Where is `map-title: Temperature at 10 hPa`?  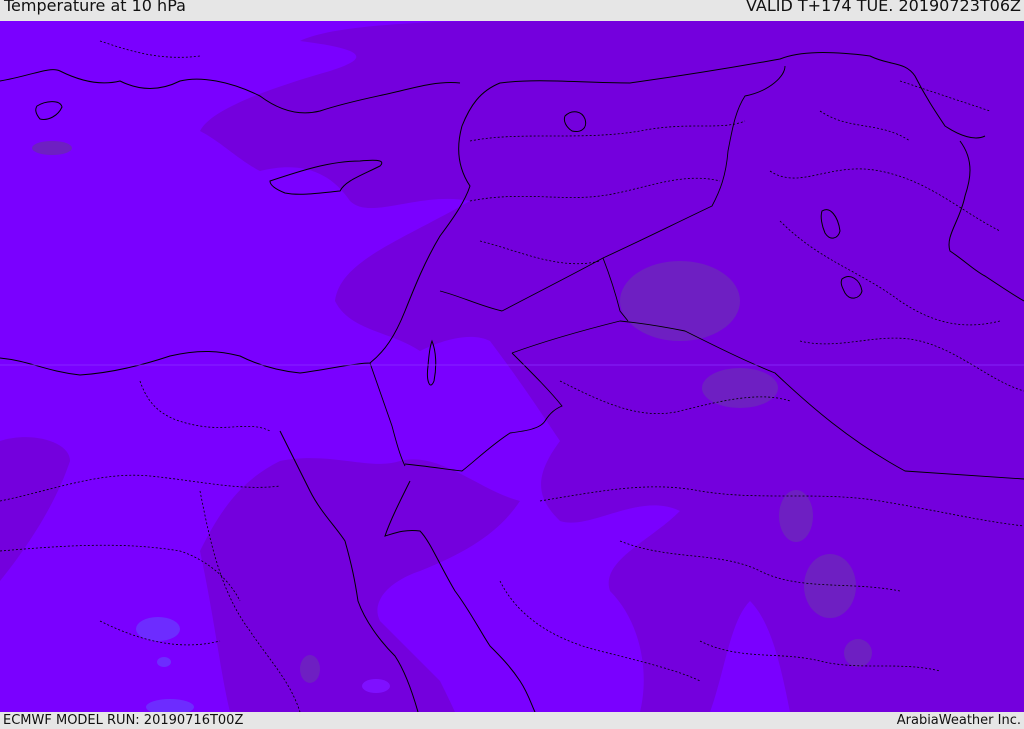
map-title: Temperature at 10 hPa is located at coordinates (95, 7).